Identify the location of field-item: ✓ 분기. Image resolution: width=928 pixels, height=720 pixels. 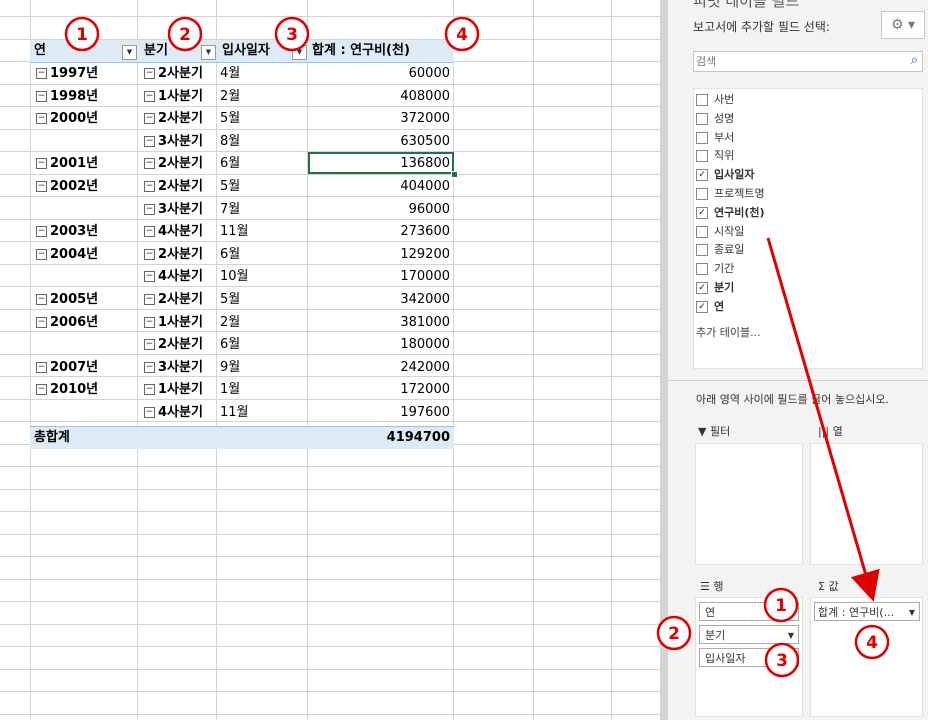
(715, 288).